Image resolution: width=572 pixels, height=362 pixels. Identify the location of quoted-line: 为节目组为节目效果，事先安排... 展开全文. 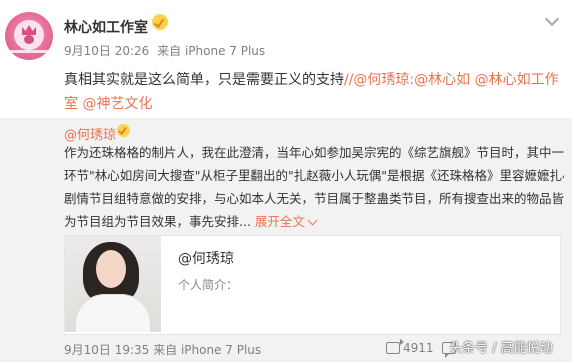
(314, 221).